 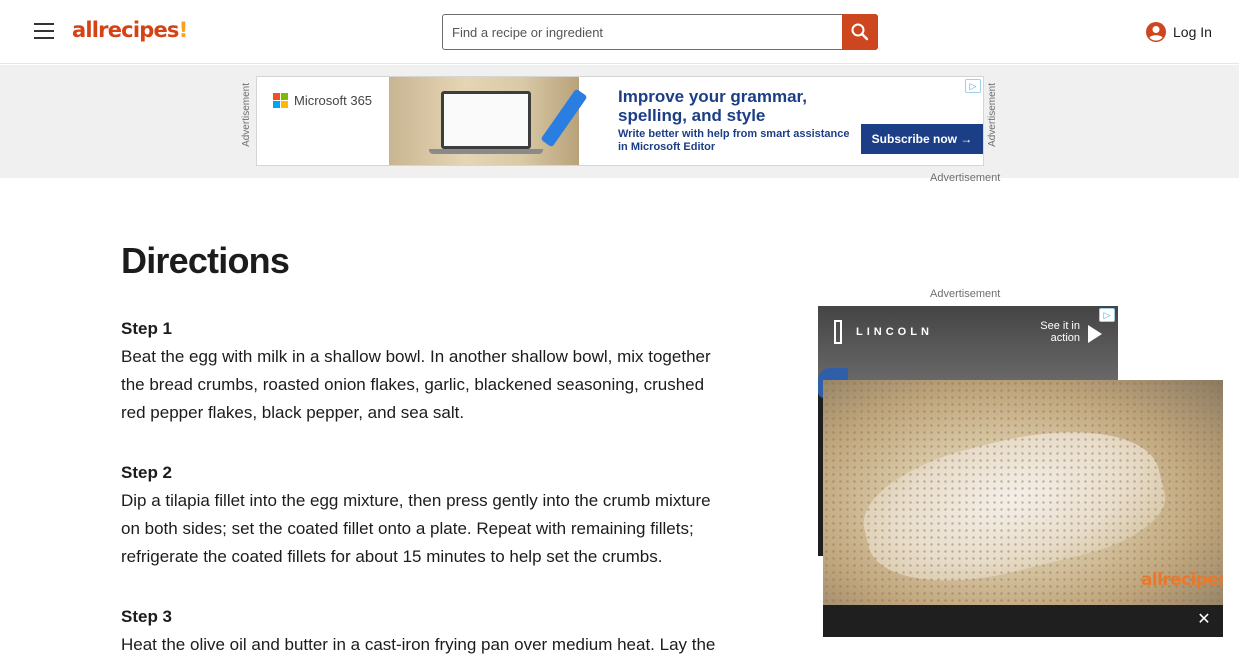 I want to click on laptop-image, so click(x=486, y=120).